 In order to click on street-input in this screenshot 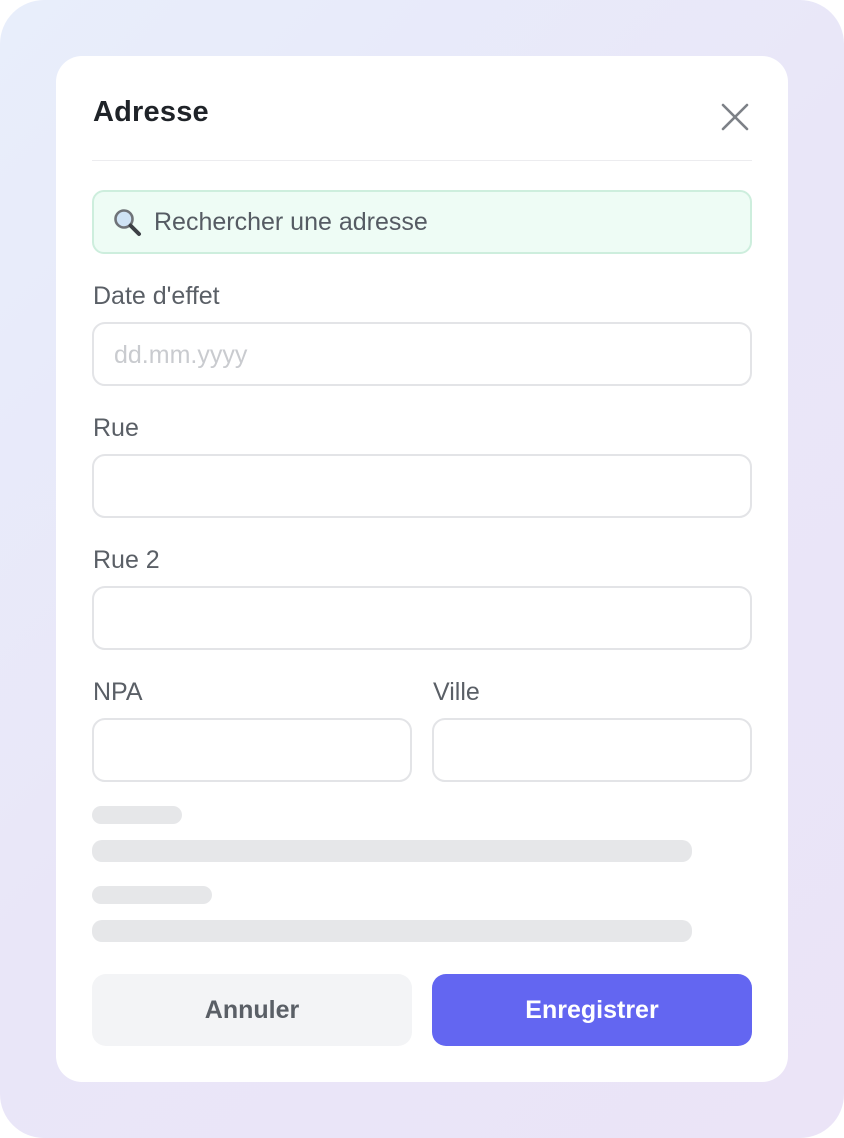, I will do `click(422, 487)`.